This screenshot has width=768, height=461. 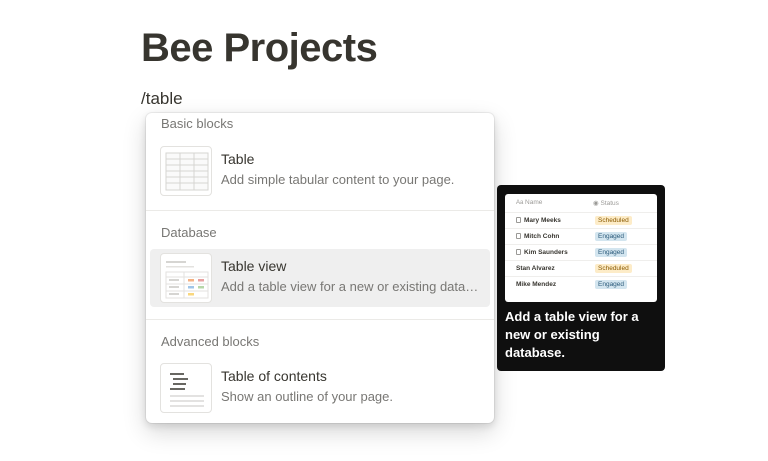 I want to click on menu-item-title: Table, so click(x=238, y=159).